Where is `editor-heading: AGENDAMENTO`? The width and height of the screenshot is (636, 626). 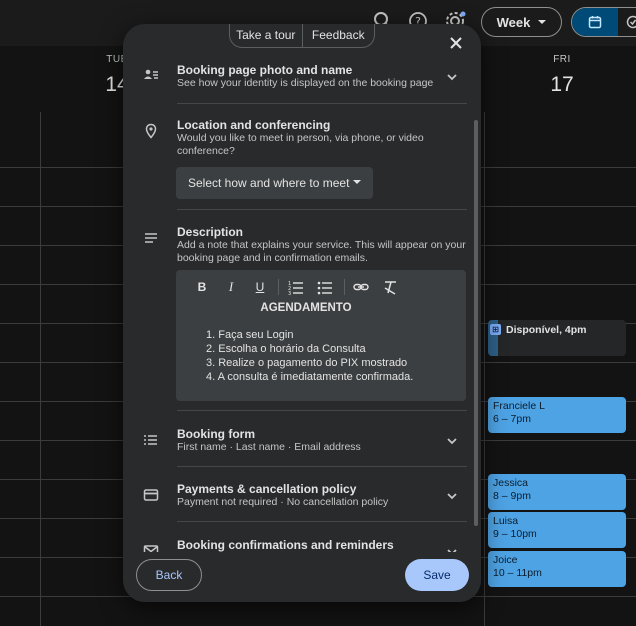 editor-heading: AGENDAMENTO is located at coordinates (306, 308).